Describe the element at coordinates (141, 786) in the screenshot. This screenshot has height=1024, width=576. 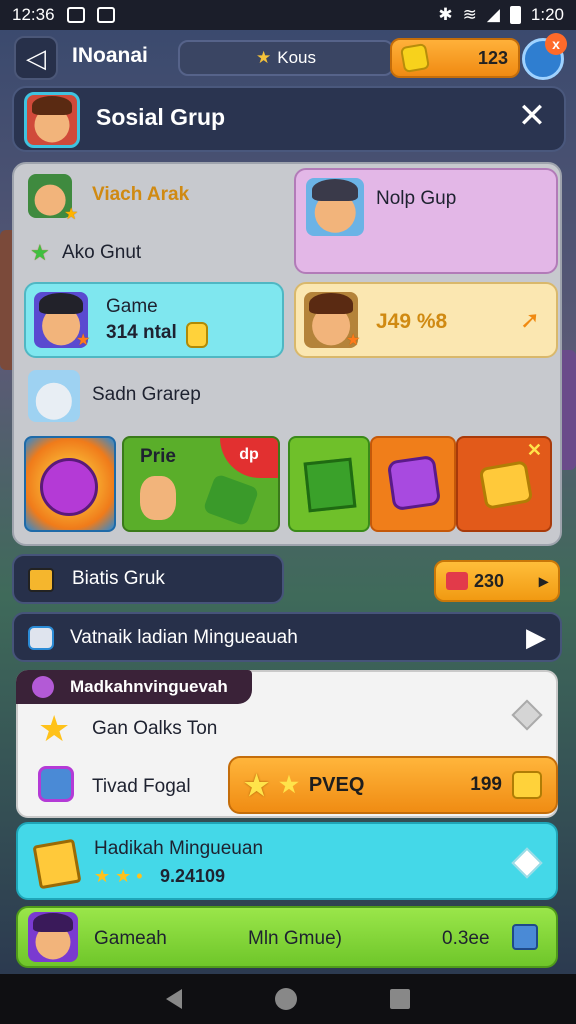
I see `list-item-label: Tivad Fogal` at that location.